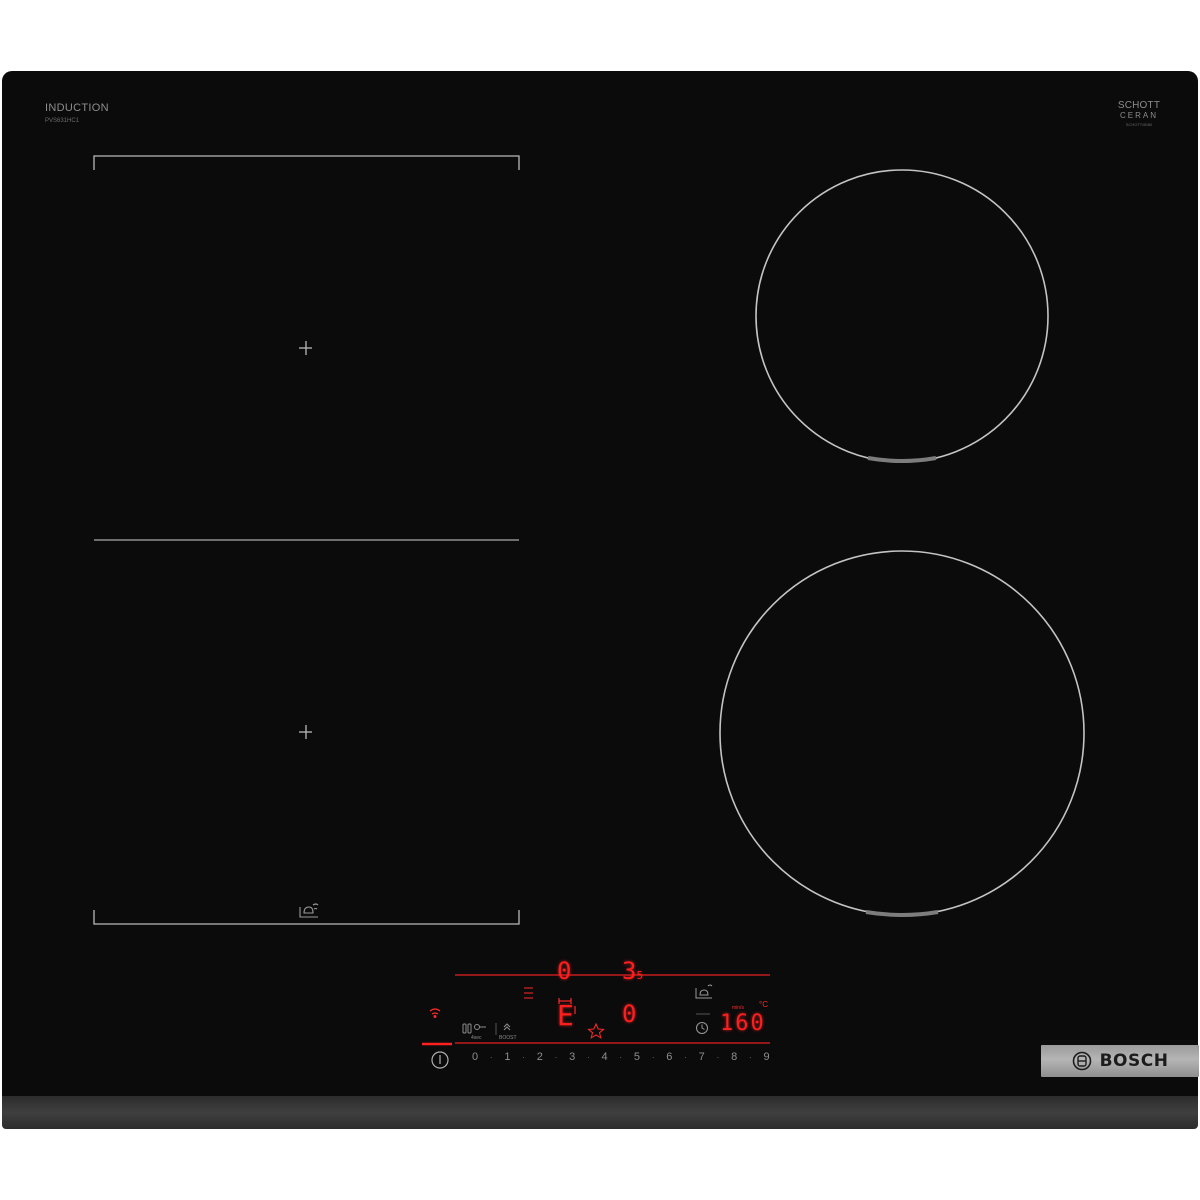  What do you see at coordinates (902, 733) in the screenshot?
I see `round-zone-bottom-right` at bounding box center [902, 733].